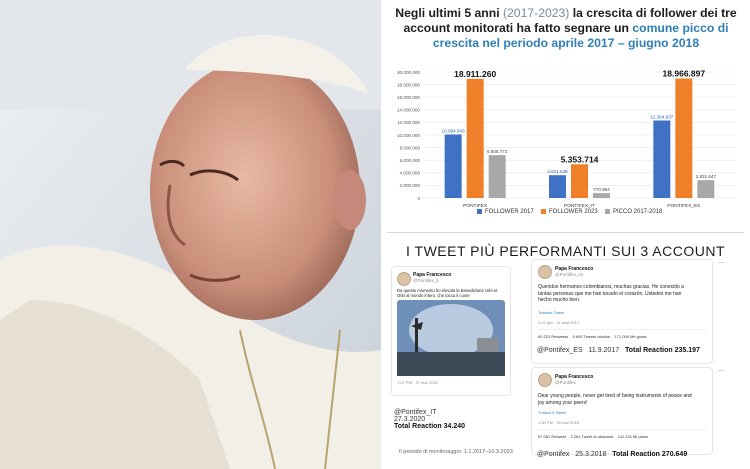  Describe the element at coordinates (565, 251) in the screenshot. I see `section-title: I TWEET PIÙ PERFORMANTI SUI 3 ACCOUNT` at that location.